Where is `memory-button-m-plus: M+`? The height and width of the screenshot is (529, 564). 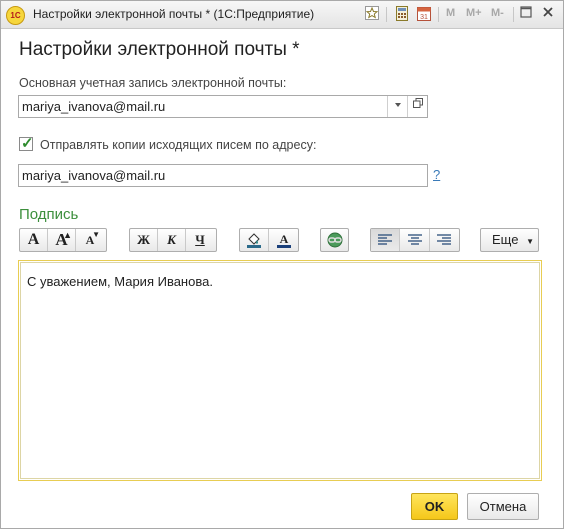 memory-button-m-plus: M+ is located at coordinates (474, 13).